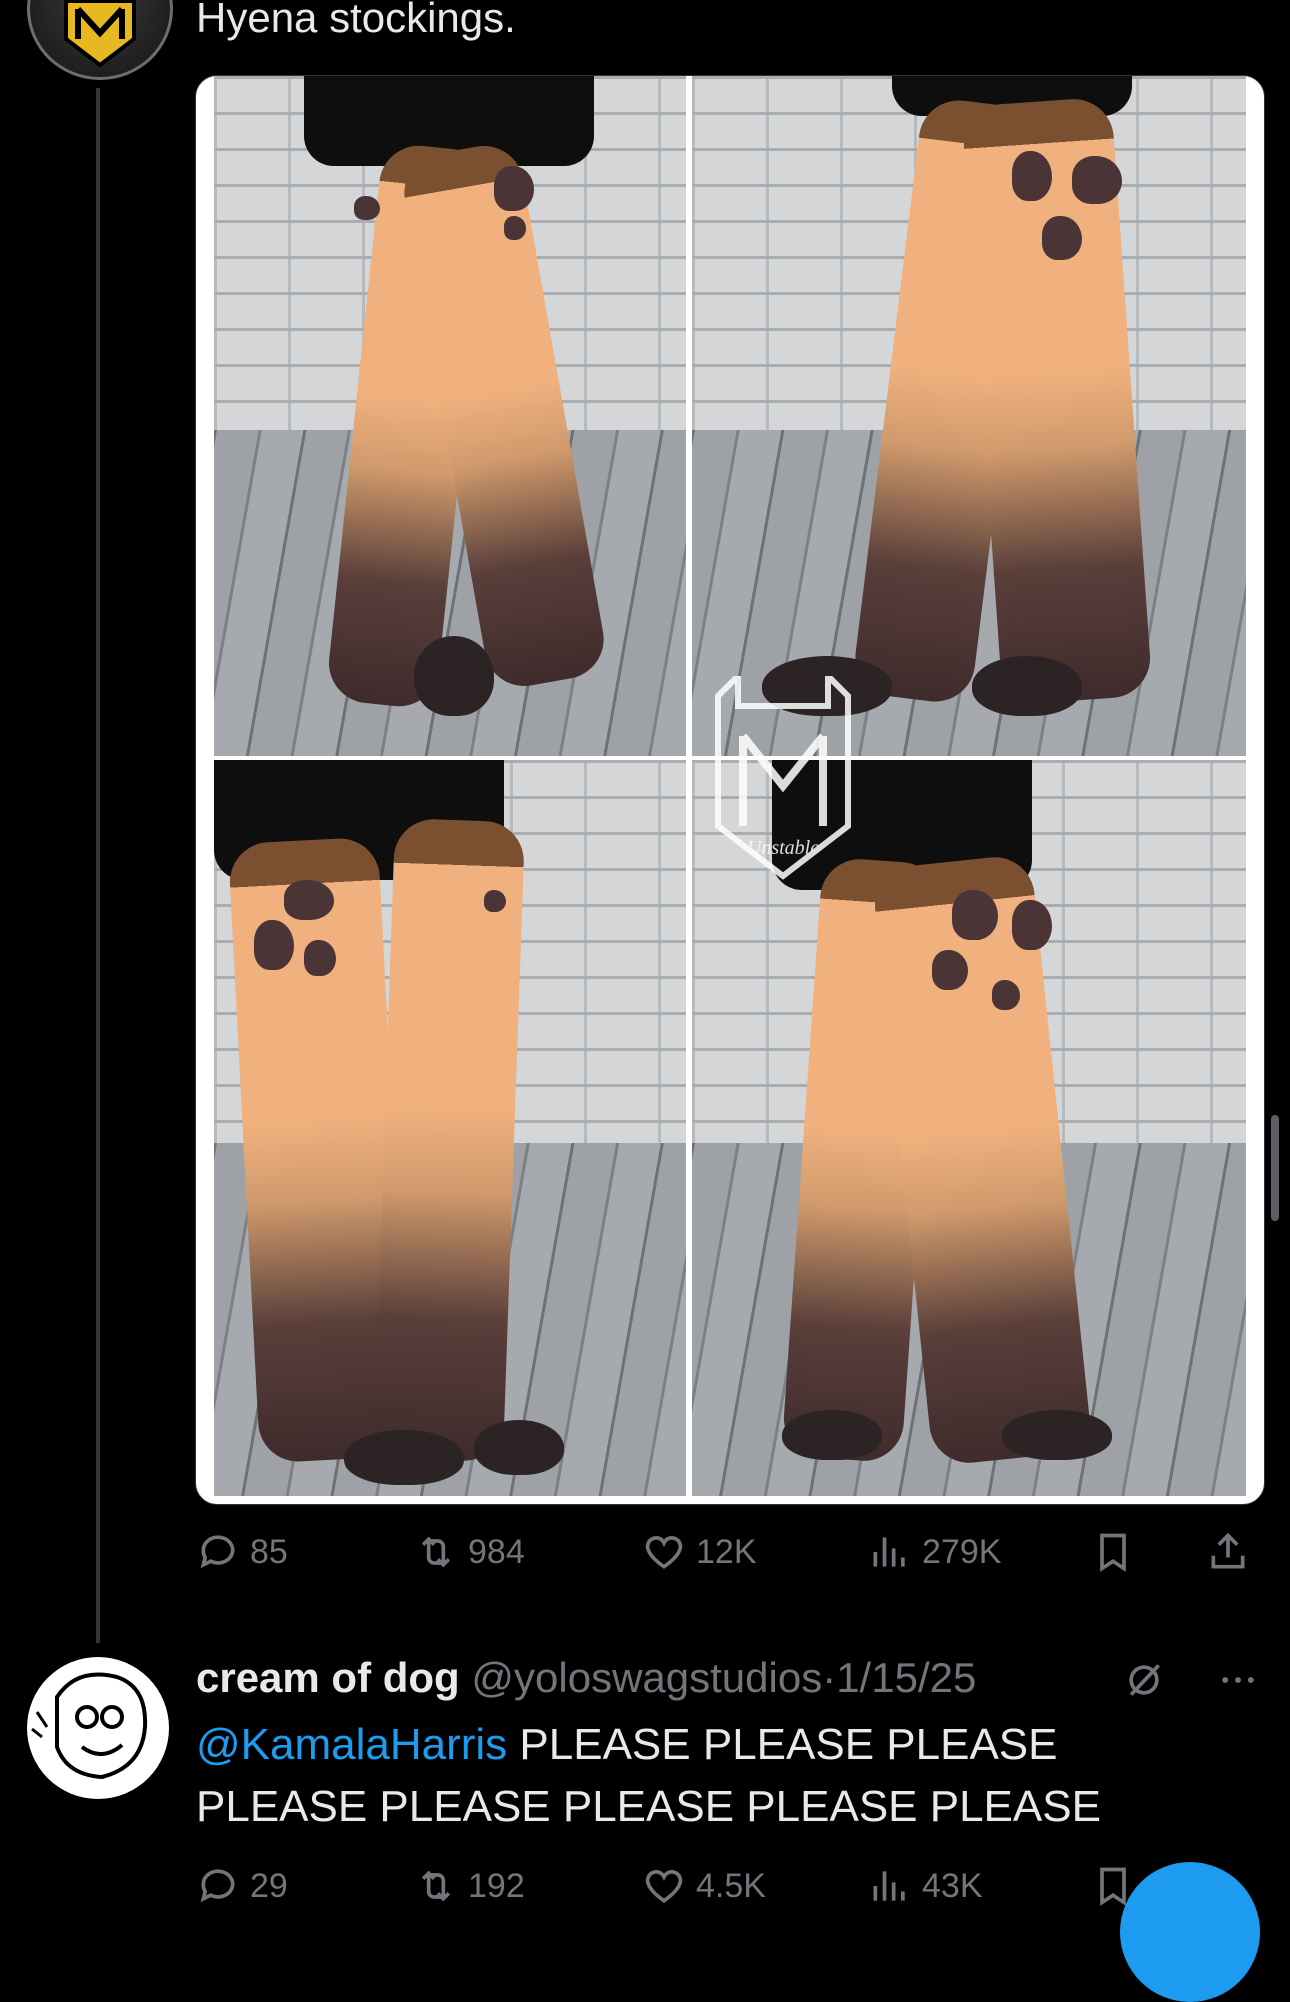 The height and width of the screenshot is (2002, 1290). I want to click on repost-count: 984, so click(496, 1551).